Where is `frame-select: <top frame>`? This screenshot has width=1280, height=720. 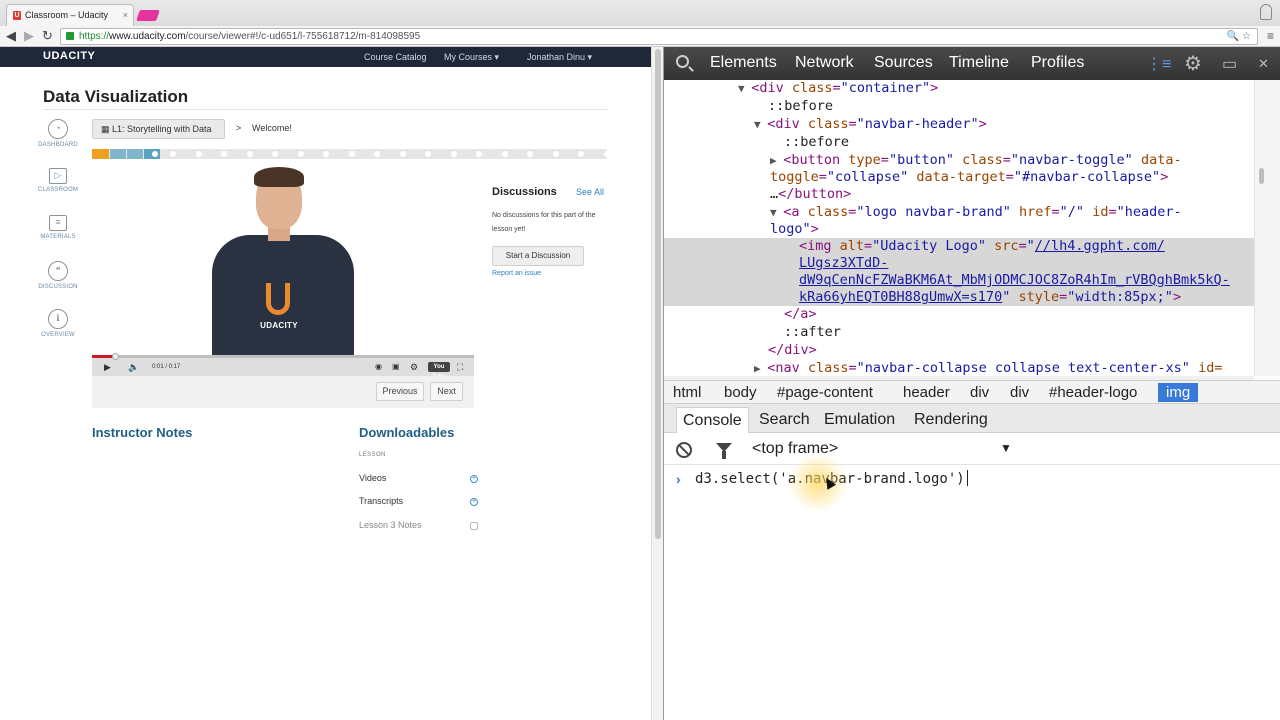
frame-select: <top frame> is located at coordinates (795, 449).